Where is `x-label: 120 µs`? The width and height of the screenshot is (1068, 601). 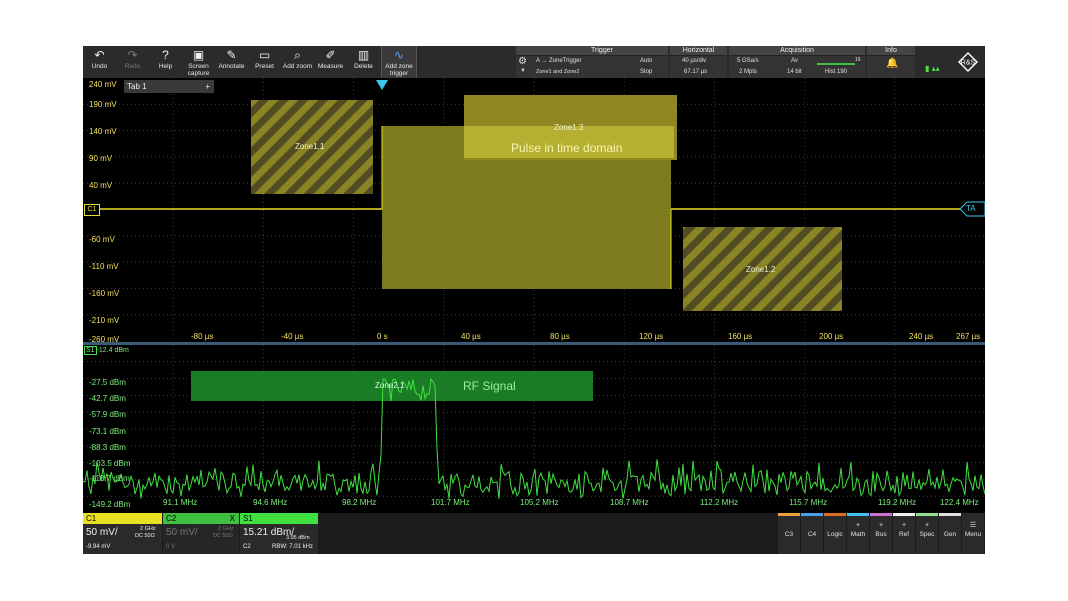
x-label: 120 µs is located at coordinates (651, 336).